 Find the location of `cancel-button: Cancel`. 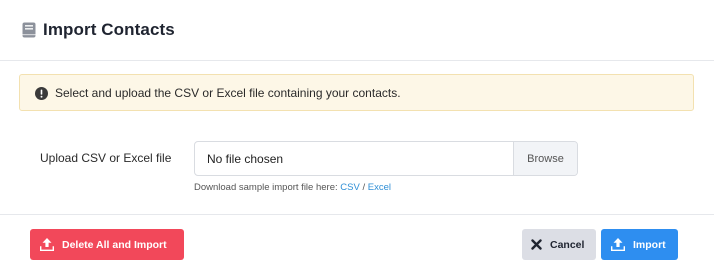

cancel-button: Cancel is located at coordinates (559, 244).